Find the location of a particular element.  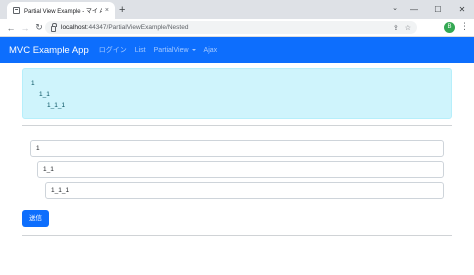

navbar-brand: MVC Example App is located at coordinates (49, 50).